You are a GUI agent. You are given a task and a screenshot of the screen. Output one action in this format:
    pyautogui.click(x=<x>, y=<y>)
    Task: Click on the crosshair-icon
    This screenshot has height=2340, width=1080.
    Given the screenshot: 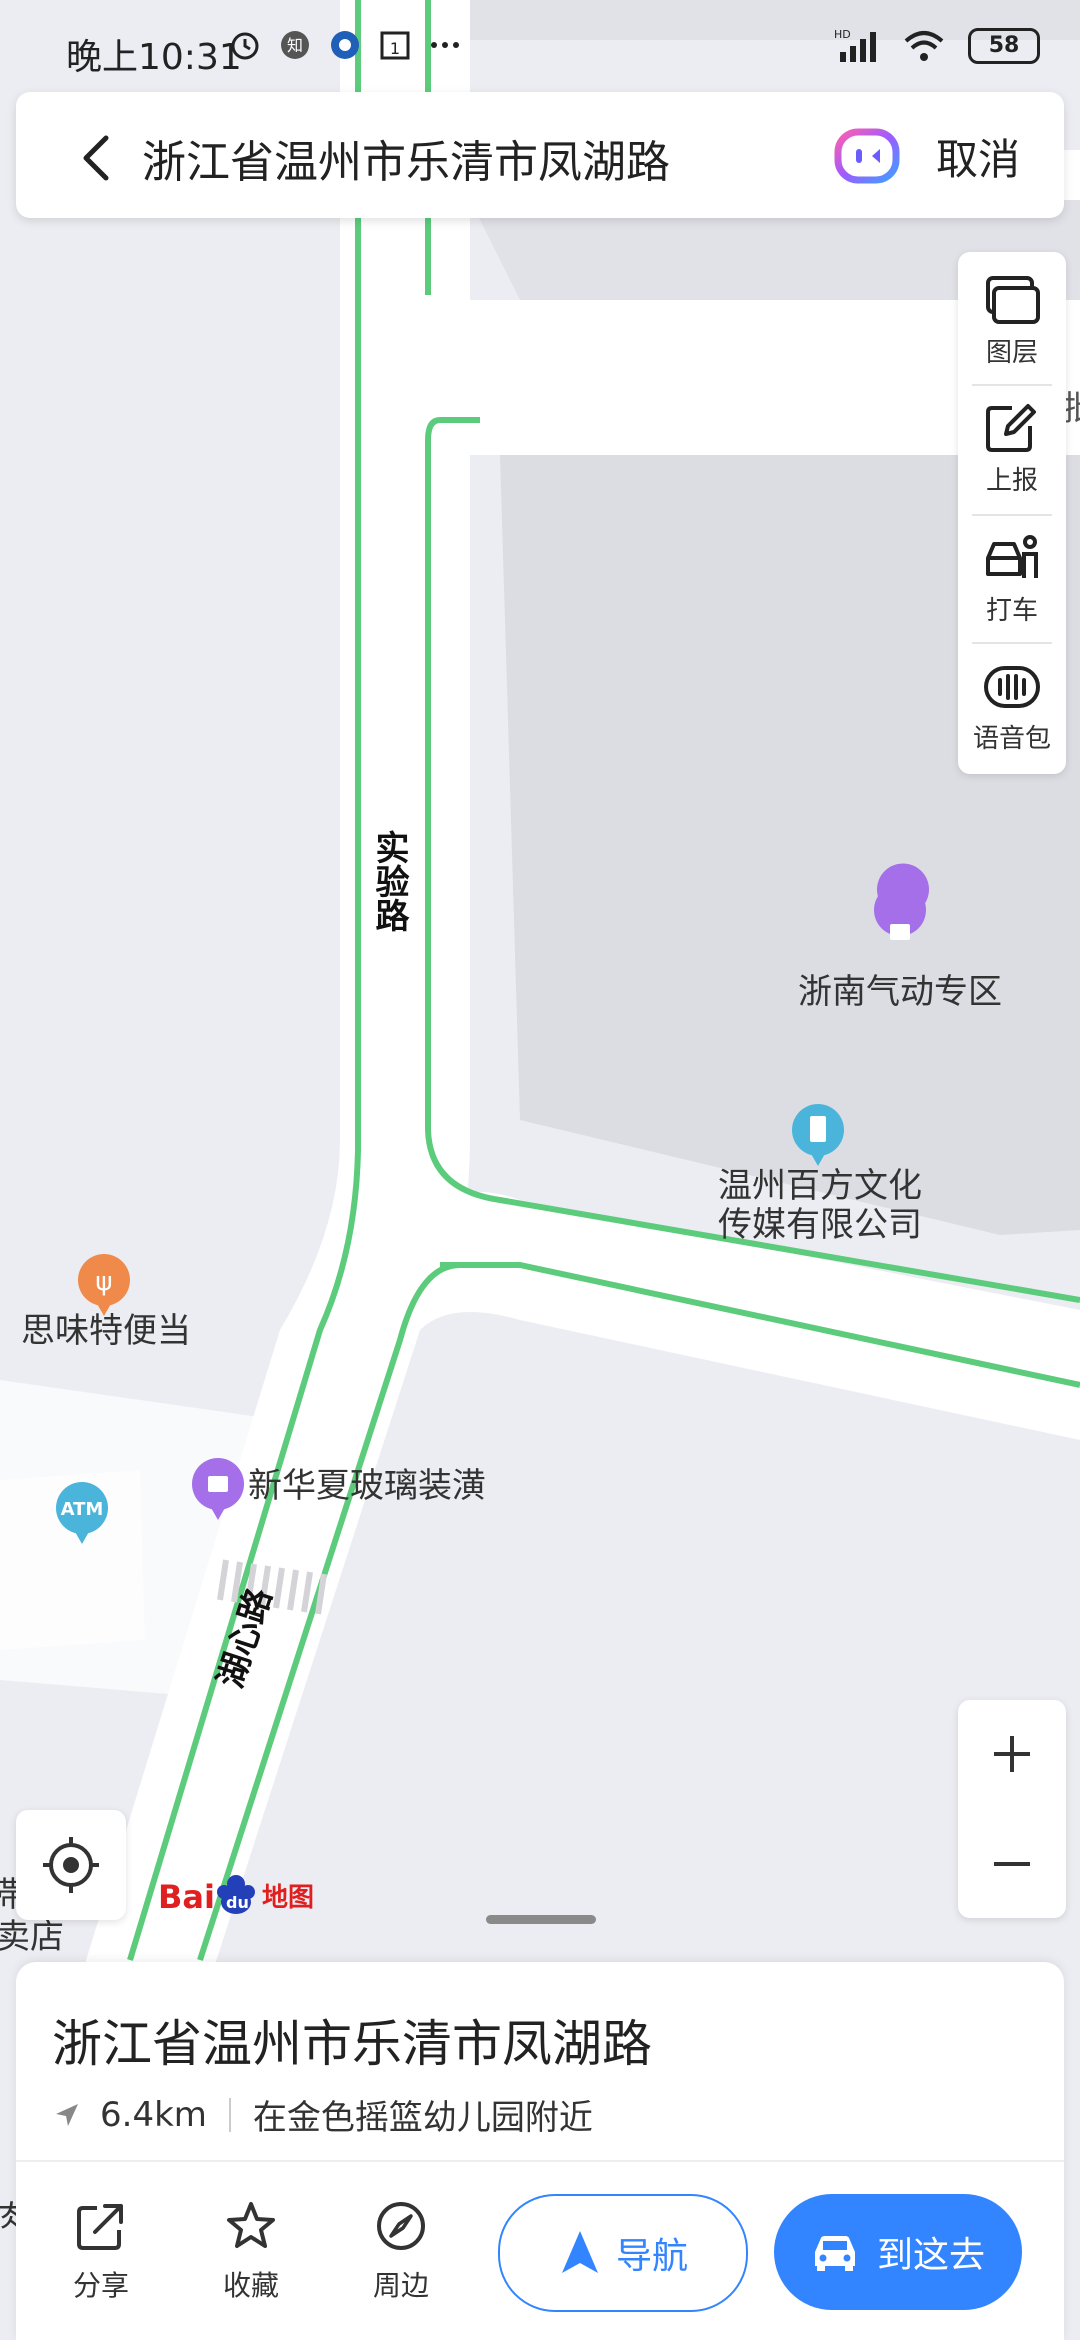 What is the action you would take?
    pyautogui.click(x=71, y=1865)
    